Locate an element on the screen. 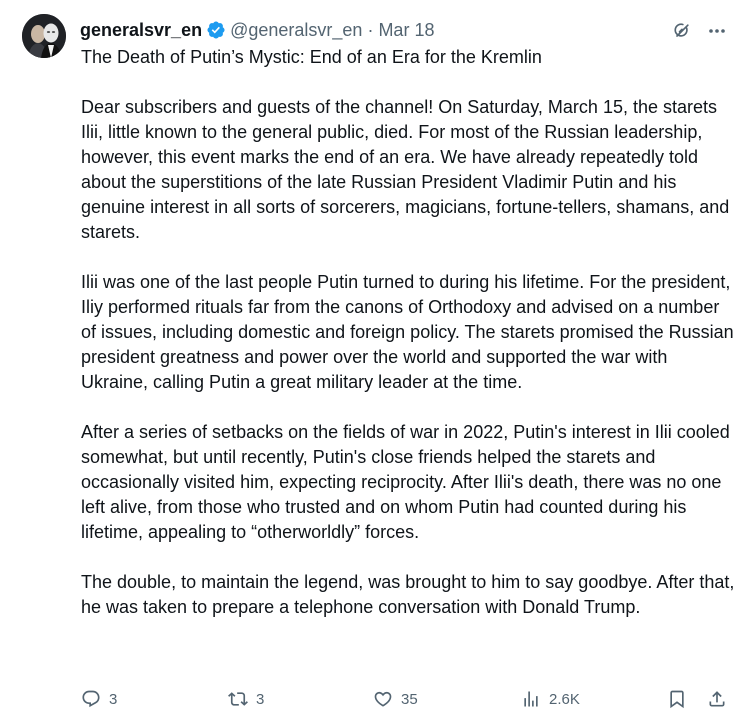 This screenshot has height=726, width=753. more-icon is located at coordinates (717, 31).